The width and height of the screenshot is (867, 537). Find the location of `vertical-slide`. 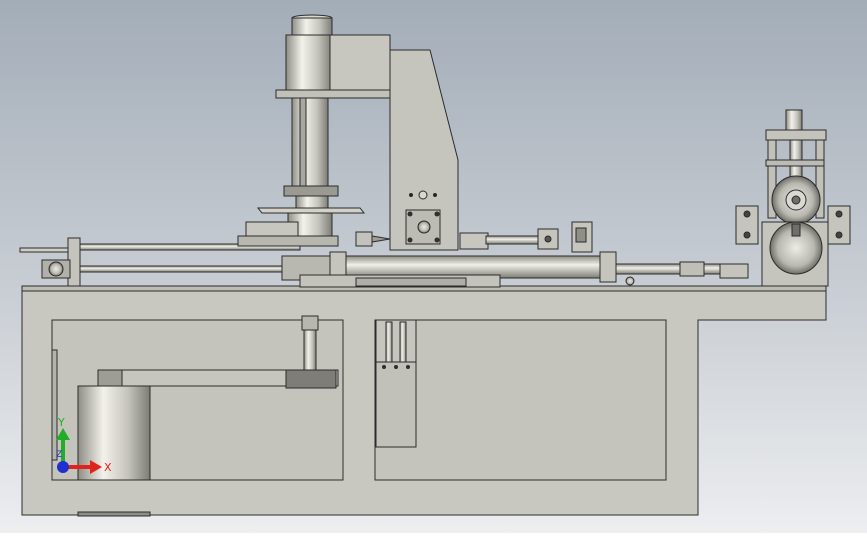

vertical-slide is located at coordinates (396, 383).